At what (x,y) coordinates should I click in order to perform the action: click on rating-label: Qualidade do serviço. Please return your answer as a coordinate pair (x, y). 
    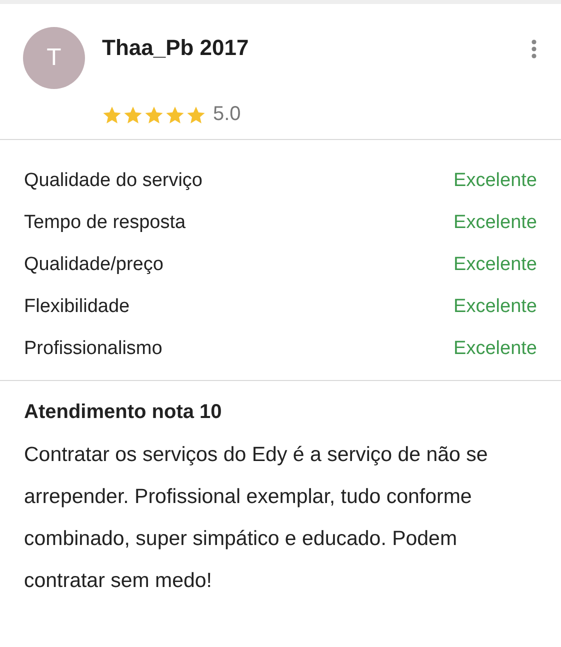
    Looking at the image, I should click on (113, 181).